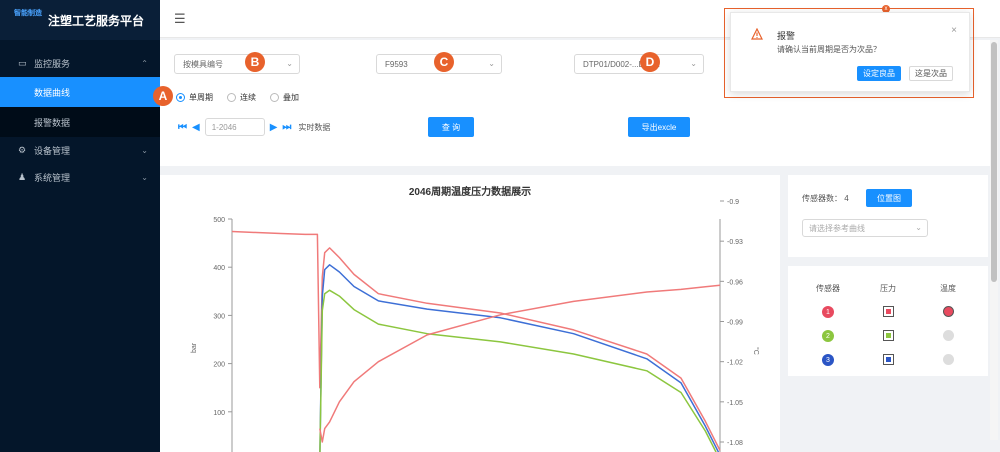 This screenshot has width=1000, height=452. What do you see at coordinates (219, 268) in the screenshot?
I see `y-tick-label: 400` at bounding box center [219, 268].